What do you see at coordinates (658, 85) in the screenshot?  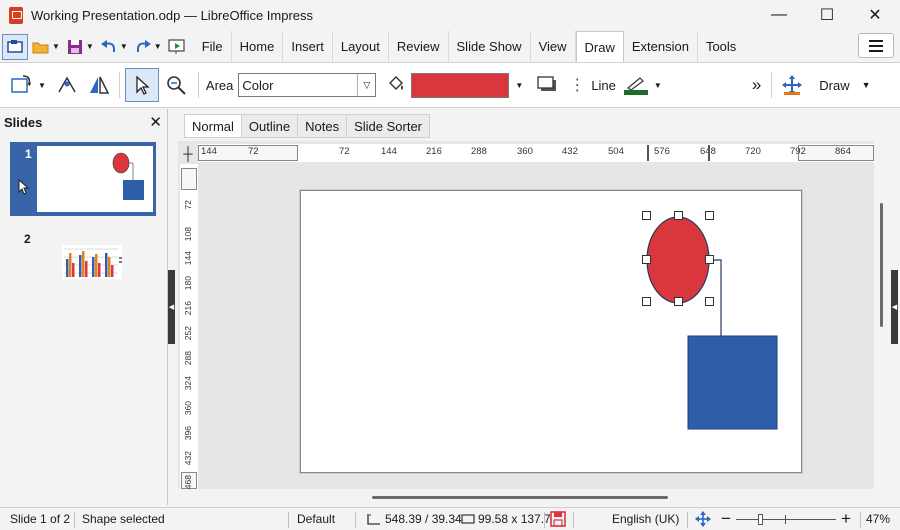 I see `line-color-dropdown-icon: ▼` at bounding box center [658, 85].